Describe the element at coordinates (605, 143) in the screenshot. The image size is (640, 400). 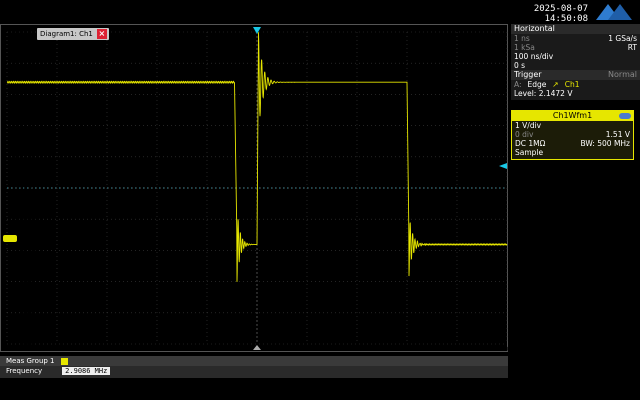
I see `channel-bandwidth: BW: 500 MHz` at that location.